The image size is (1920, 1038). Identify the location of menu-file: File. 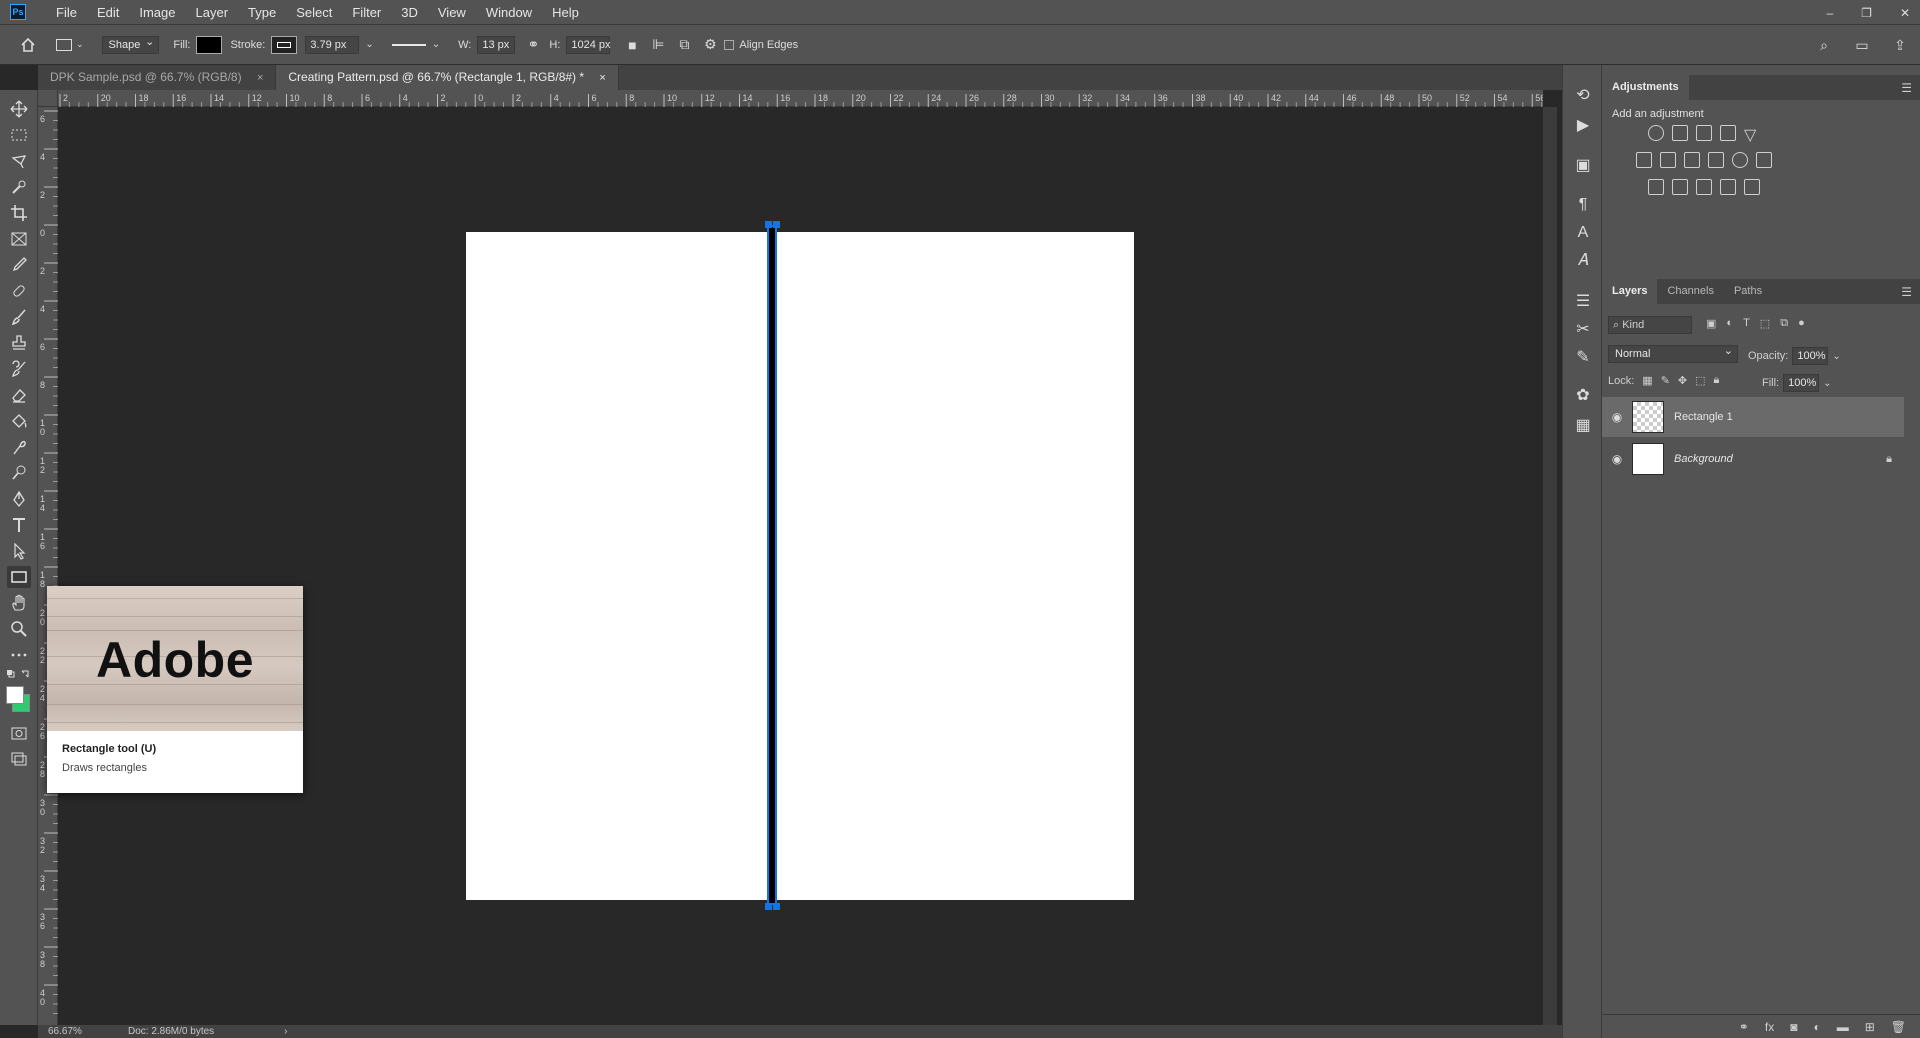
(66, 12).